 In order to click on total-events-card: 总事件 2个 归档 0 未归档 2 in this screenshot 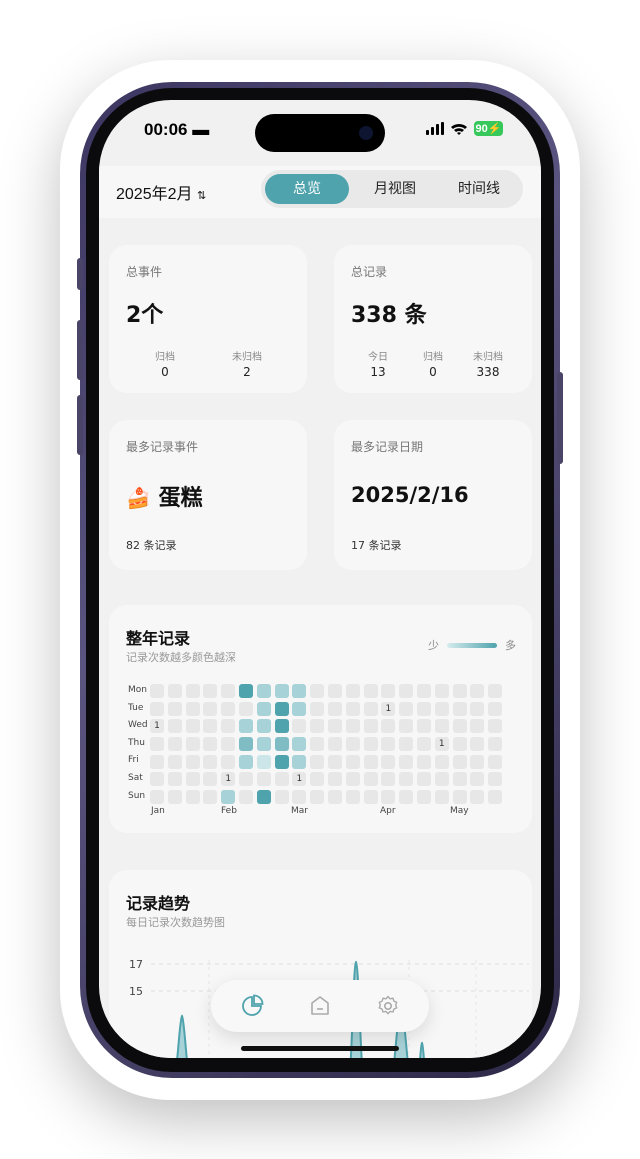, I will do `click(208, 319)`.